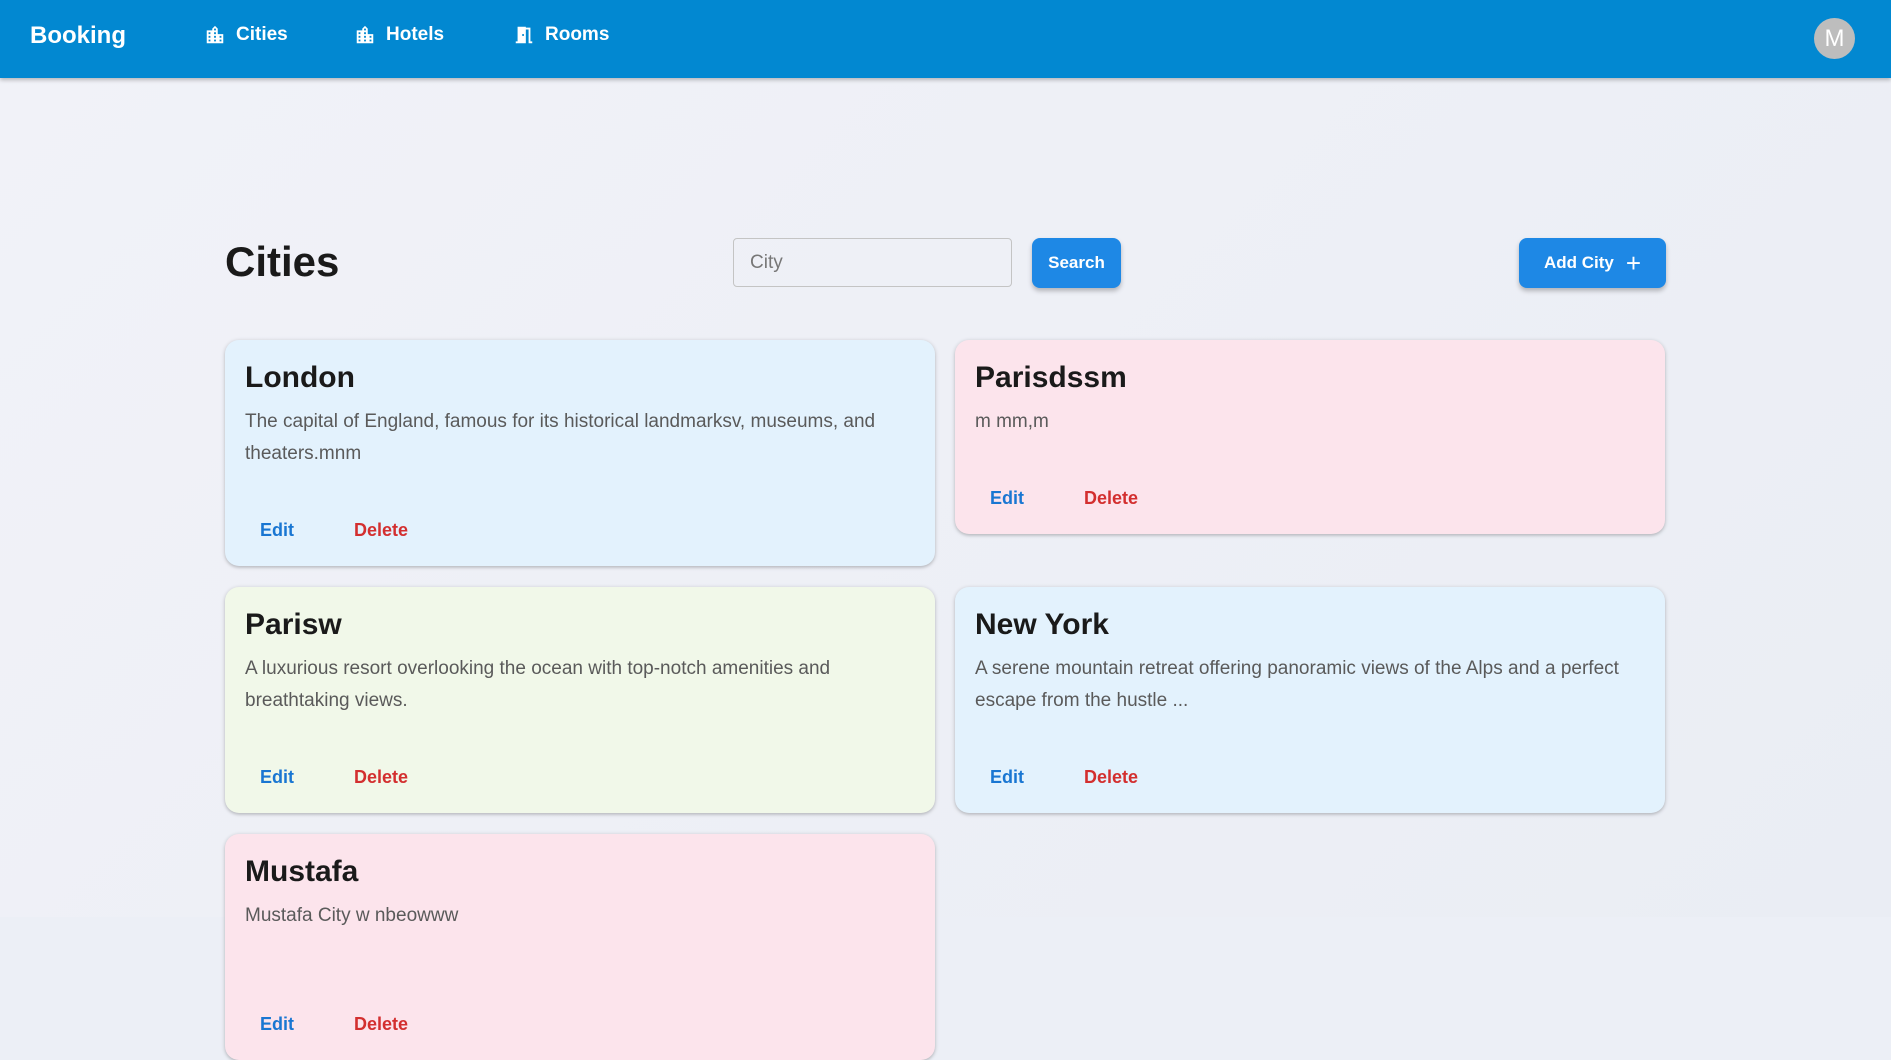 This screenshot has width=1891, height=1060. I want to click on nav-label: Cities, so click(262, 34).